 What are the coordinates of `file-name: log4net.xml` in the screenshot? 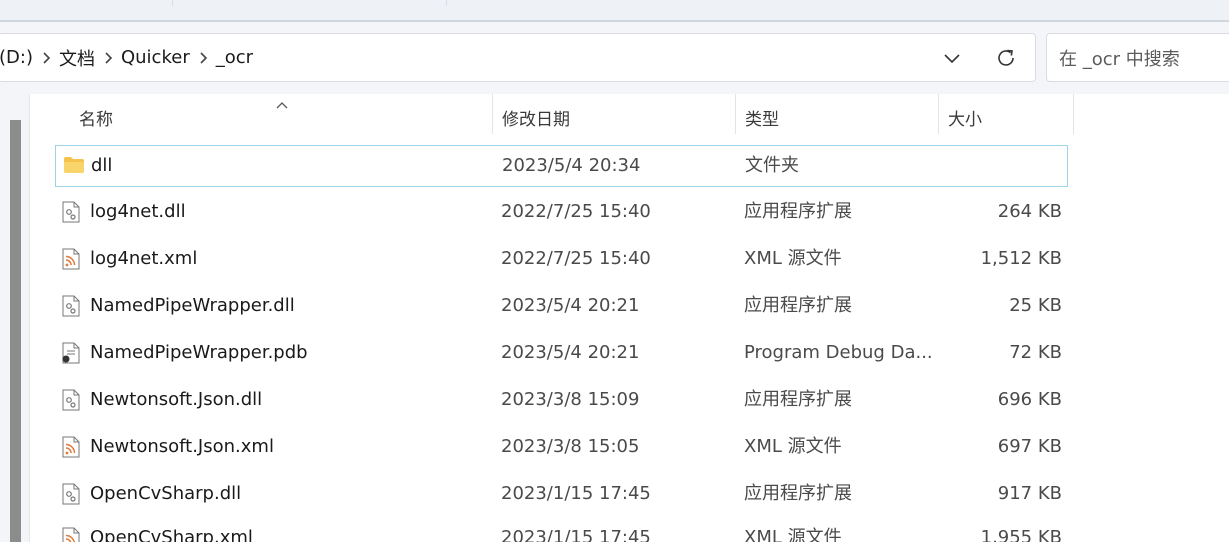 It's located at (144, 258).